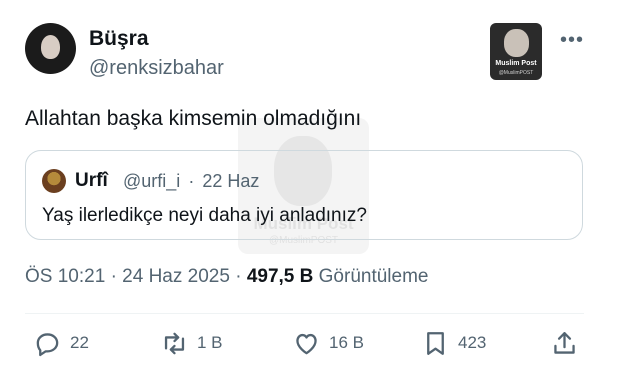 The image size is (617, 378). I want to click on reply-icon, so click(47, 344).